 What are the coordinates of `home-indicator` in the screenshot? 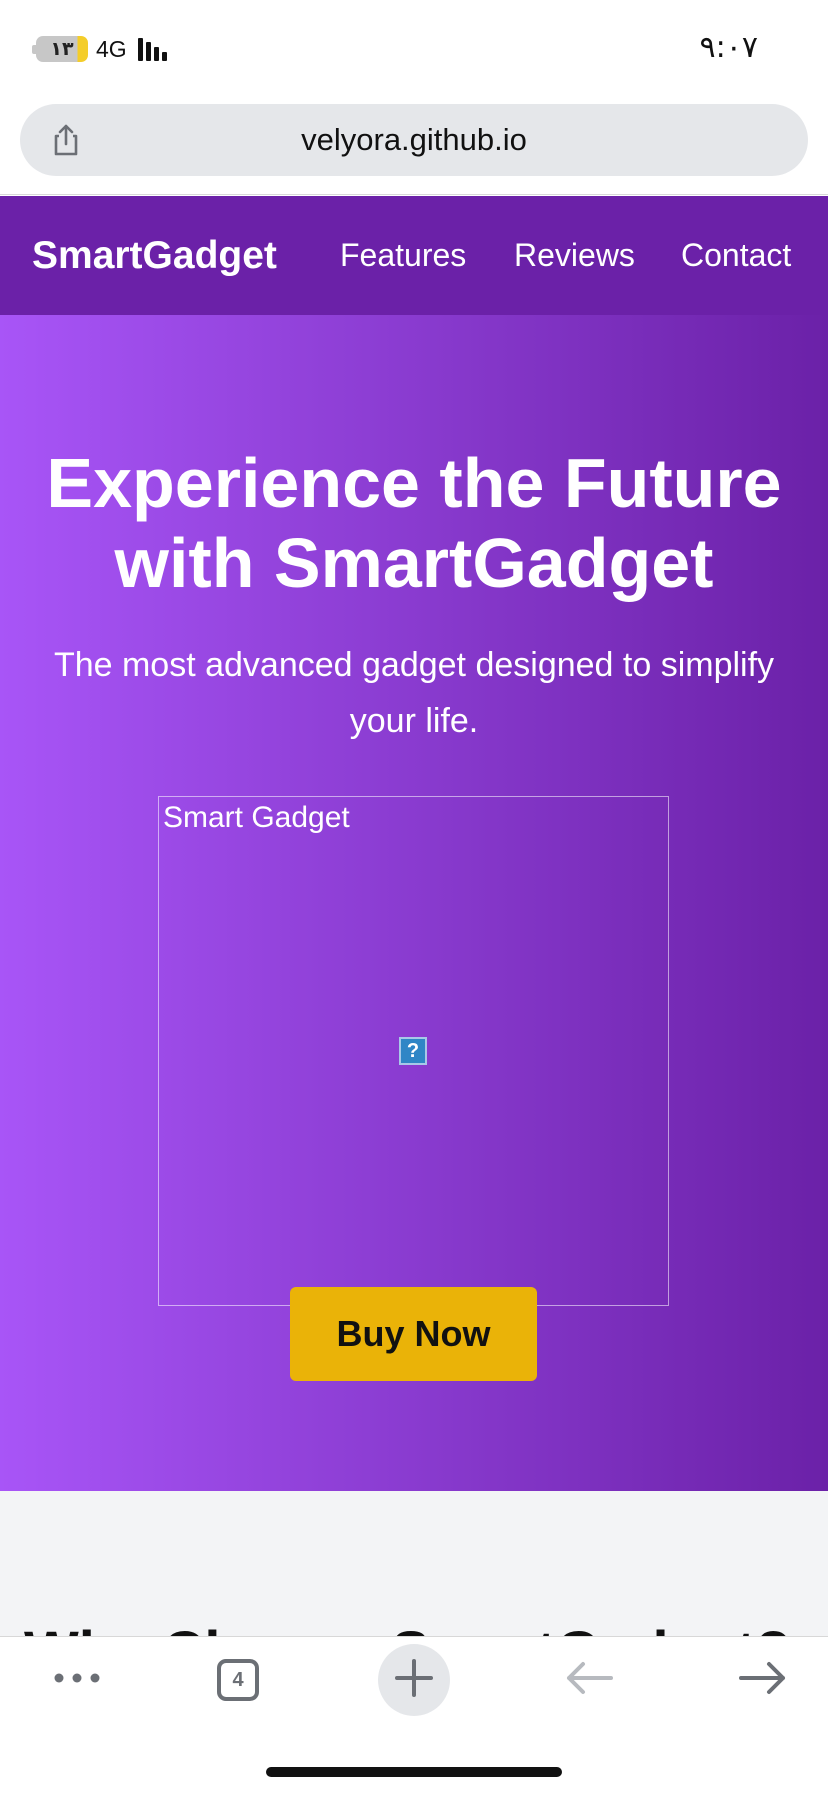 It's located at (414, 1772).